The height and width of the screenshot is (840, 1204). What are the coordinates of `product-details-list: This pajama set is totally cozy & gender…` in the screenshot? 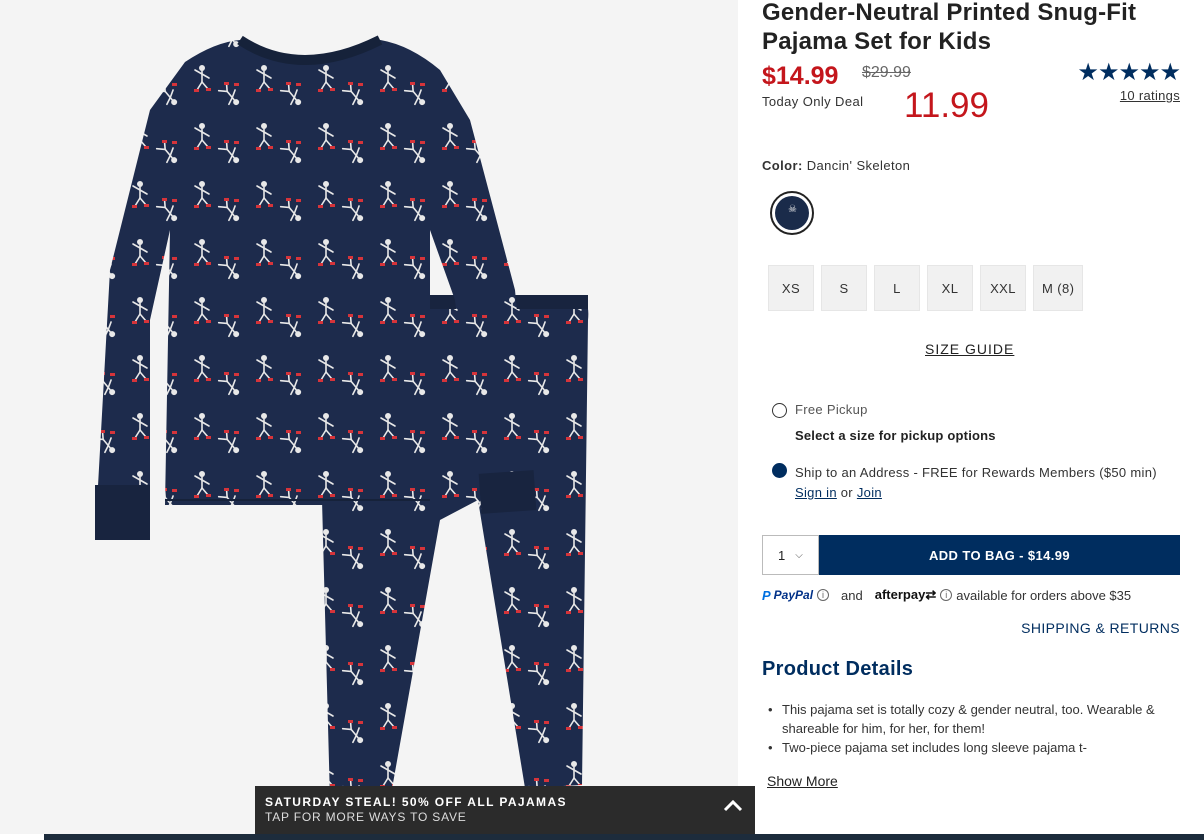 It's located at (973, 728).